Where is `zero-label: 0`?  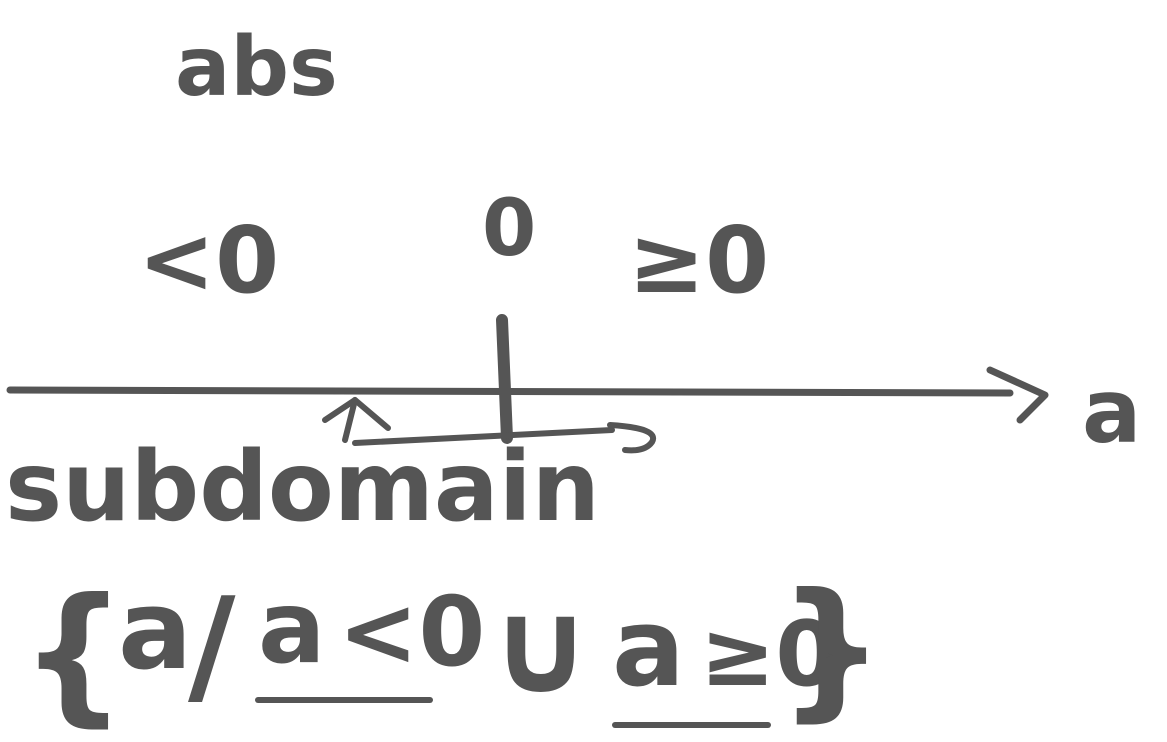 zero-label: 0 is located at coordinates (509, 229).